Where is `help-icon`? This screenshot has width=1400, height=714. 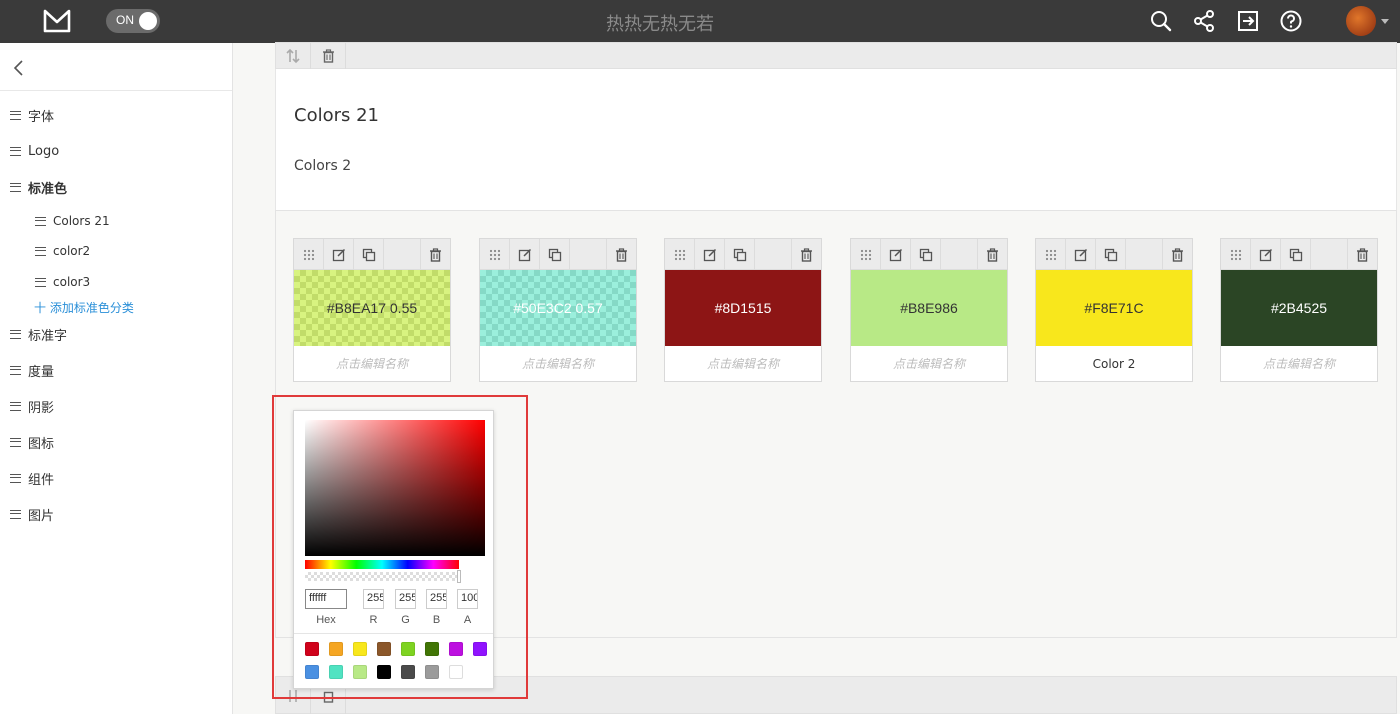 help-icon is located at coordinates (1291, 21).